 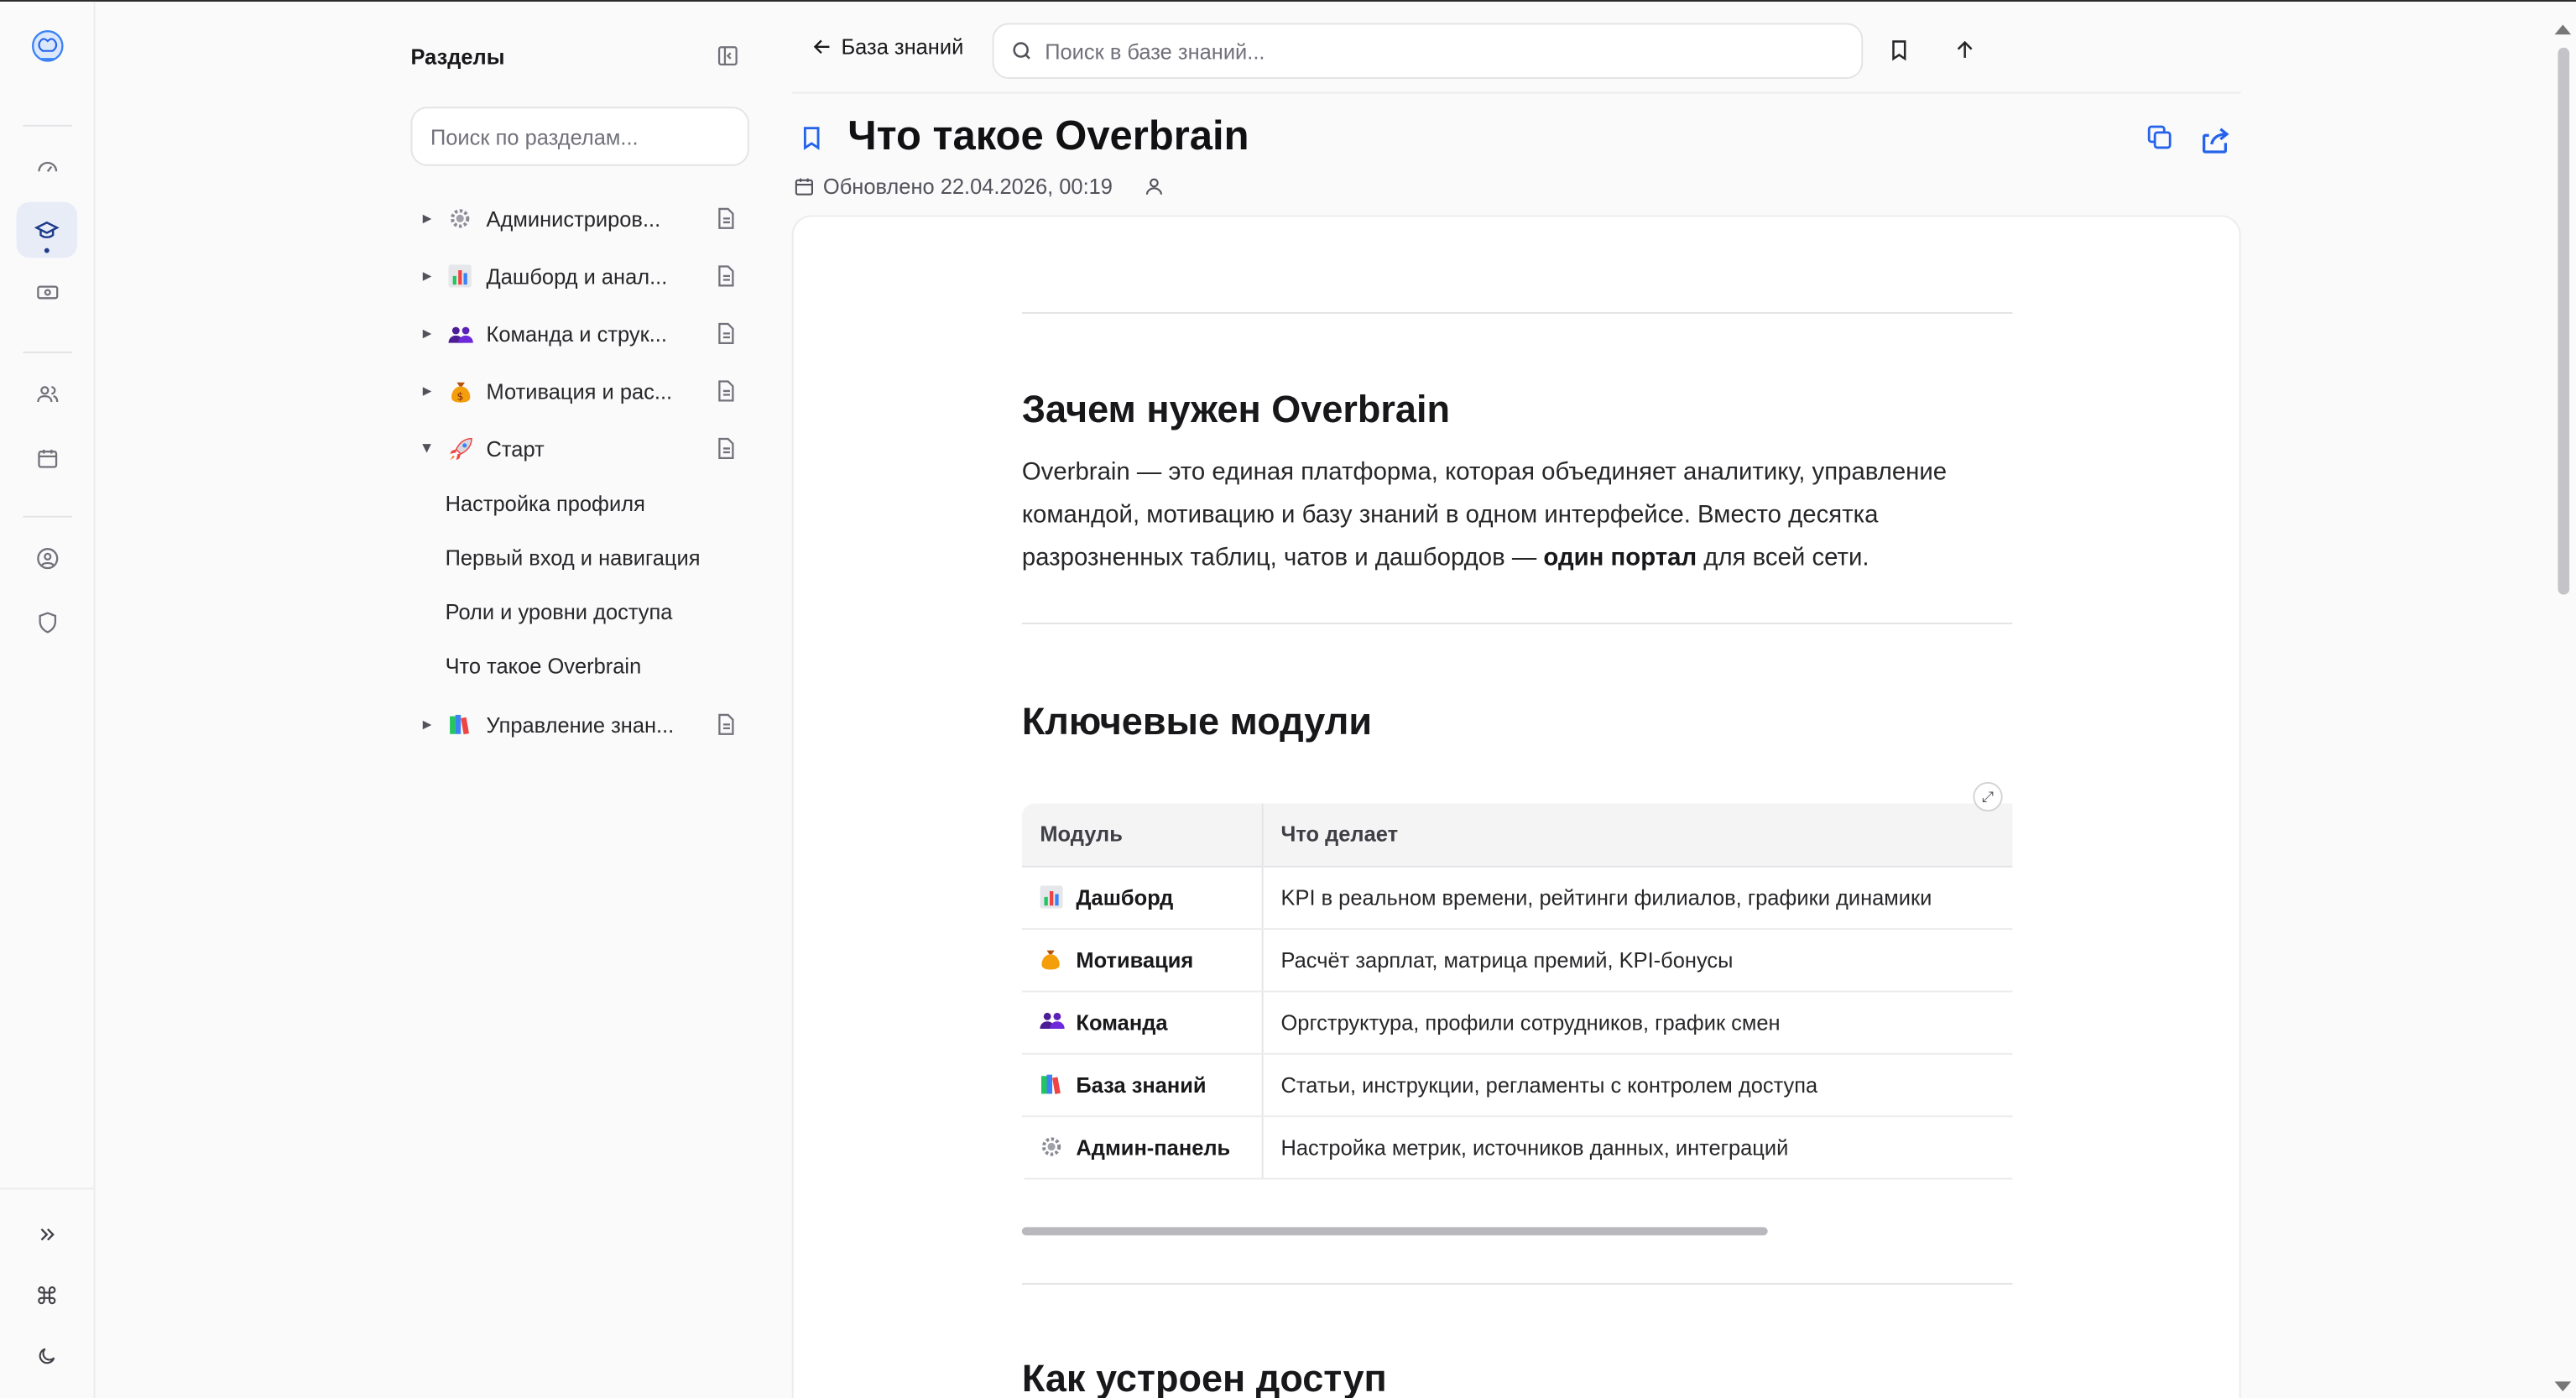 What do you see at coordinates (804, 185) in the screenshot?
I see `calendar-icon` at bounding box center [804, 185].